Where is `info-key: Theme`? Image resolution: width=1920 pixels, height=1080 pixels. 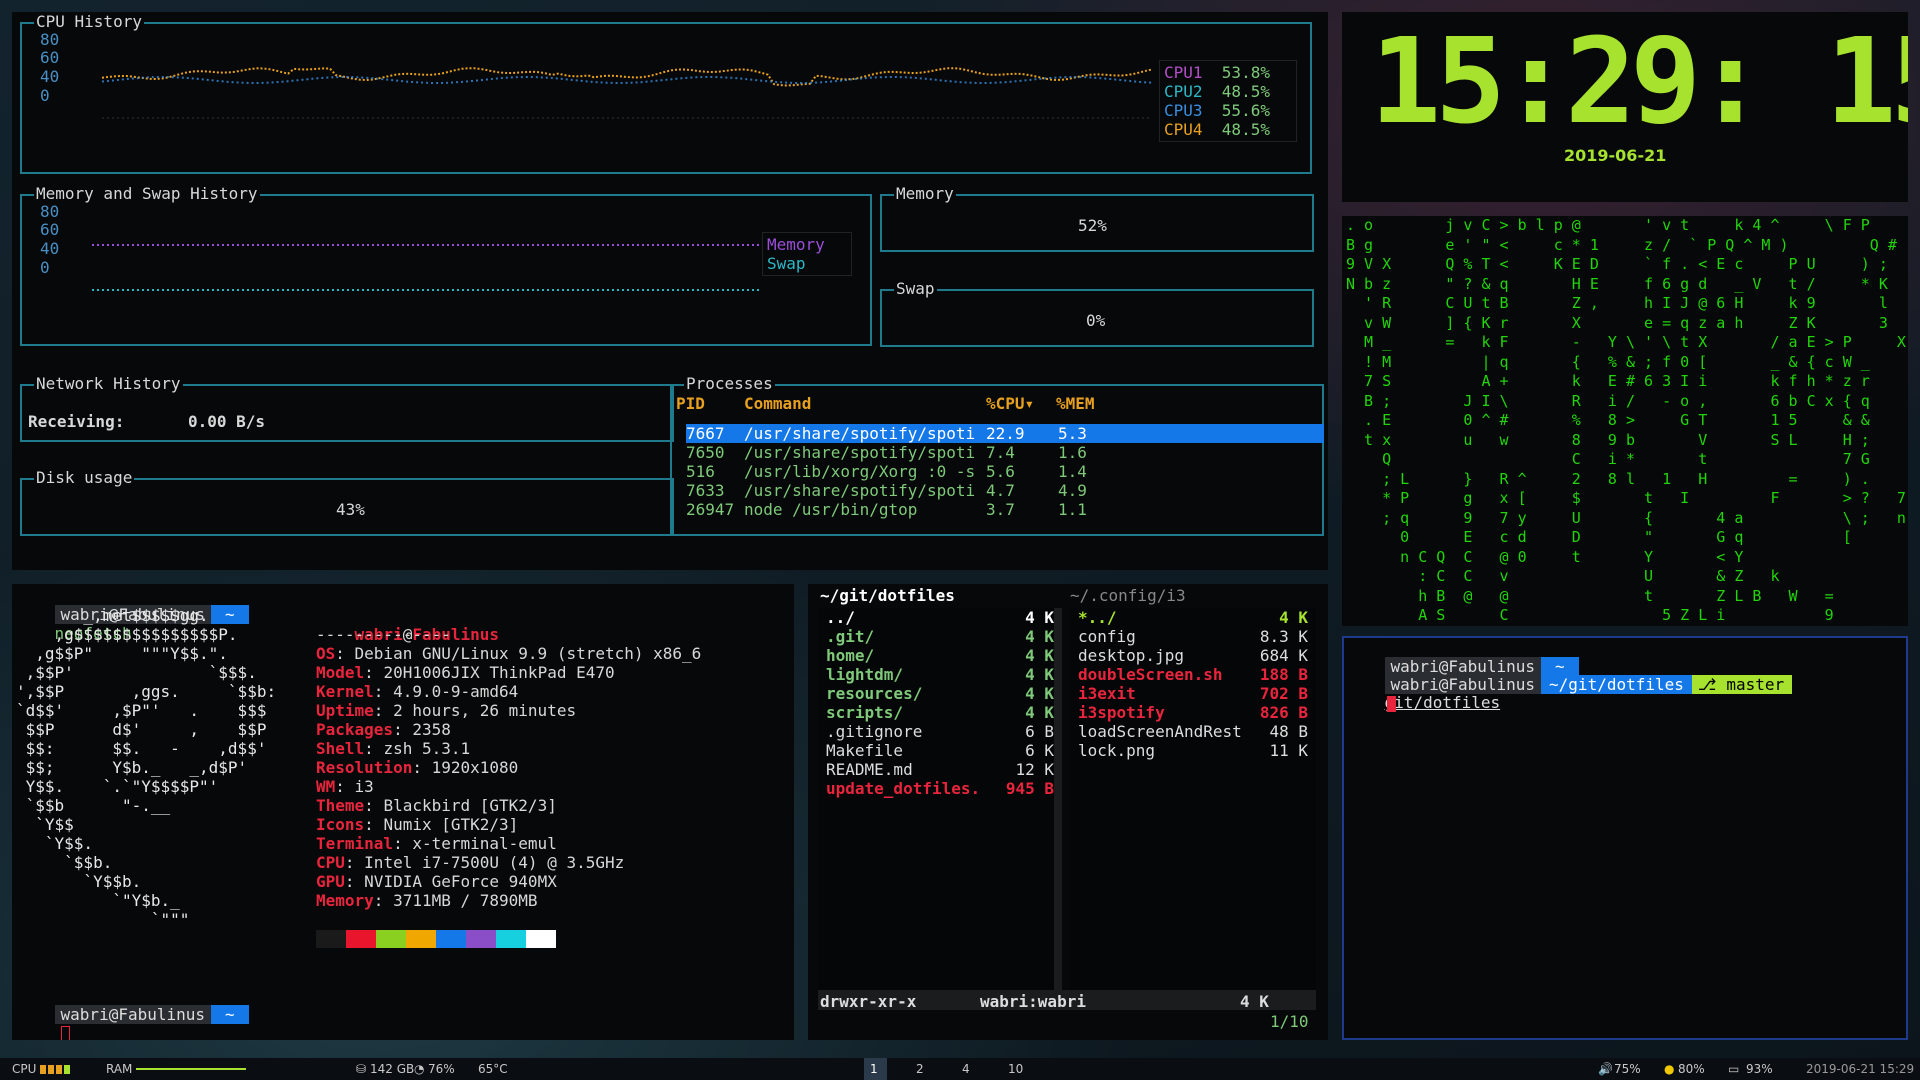 info-key: Theme is located at coordinates (340, 805).